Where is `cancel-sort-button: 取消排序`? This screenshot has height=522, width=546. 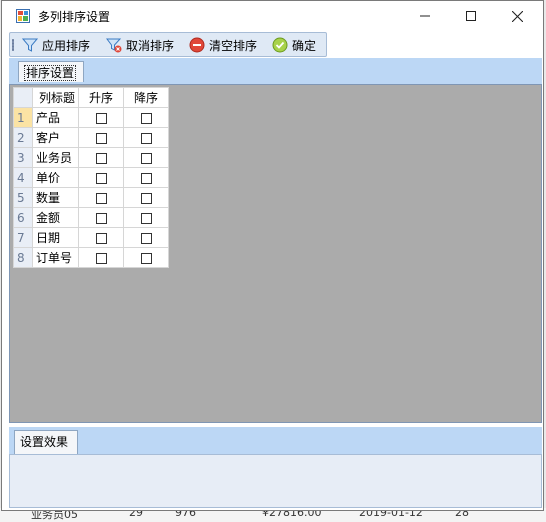
cancel-sort-button: 取消排序 is located at coordinates (140, 45).